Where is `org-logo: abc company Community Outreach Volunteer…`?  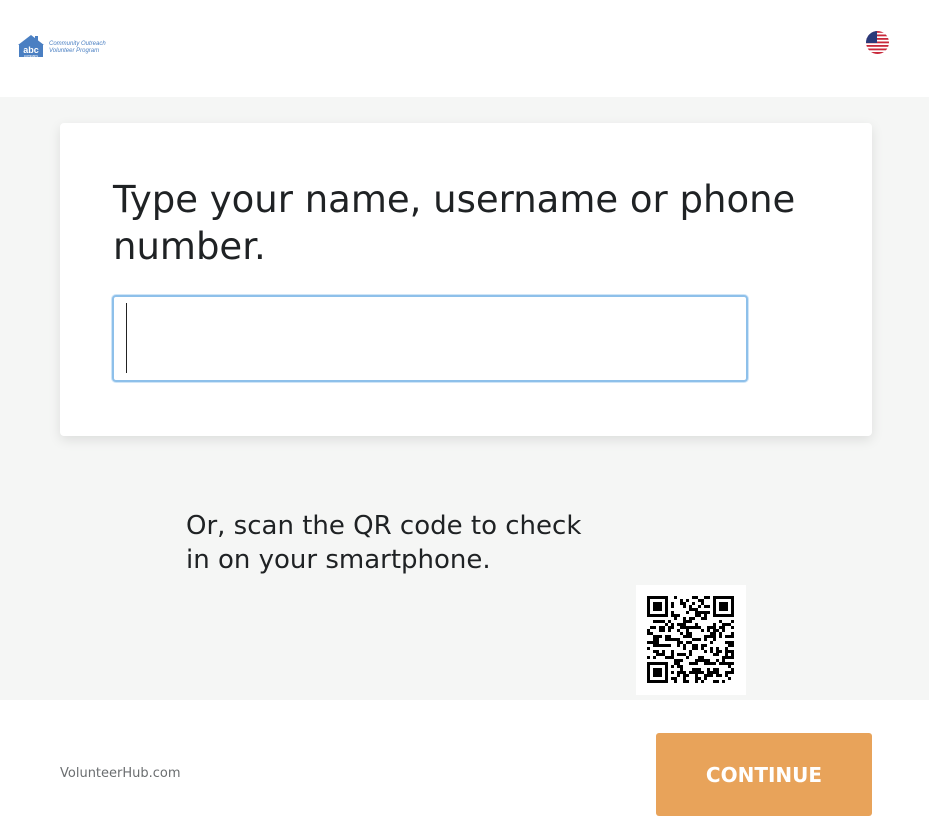
org-logo: abc company Community Outreach Volunteer… is located at coordinates (68, 46).